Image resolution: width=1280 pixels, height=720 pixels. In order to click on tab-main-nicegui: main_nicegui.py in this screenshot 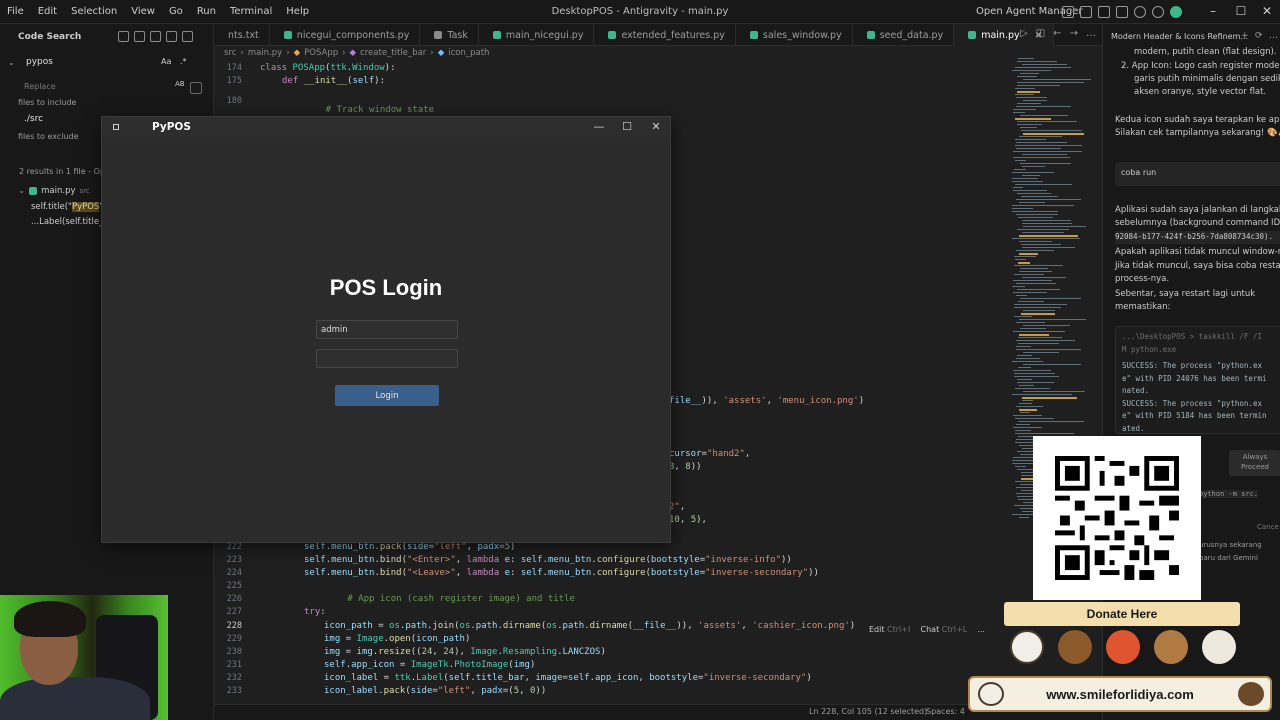, I will do `click(537, 35)`.